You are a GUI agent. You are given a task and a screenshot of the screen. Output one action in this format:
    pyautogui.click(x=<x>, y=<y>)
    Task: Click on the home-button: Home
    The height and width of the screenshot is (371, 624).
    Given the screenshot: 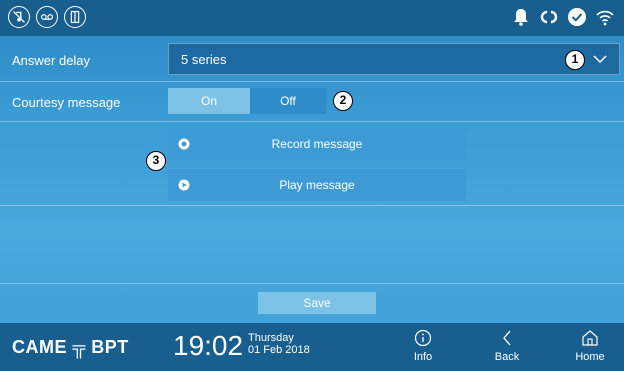 What is the action you would take?
    pyautogui.click(x=590, y=346)
    